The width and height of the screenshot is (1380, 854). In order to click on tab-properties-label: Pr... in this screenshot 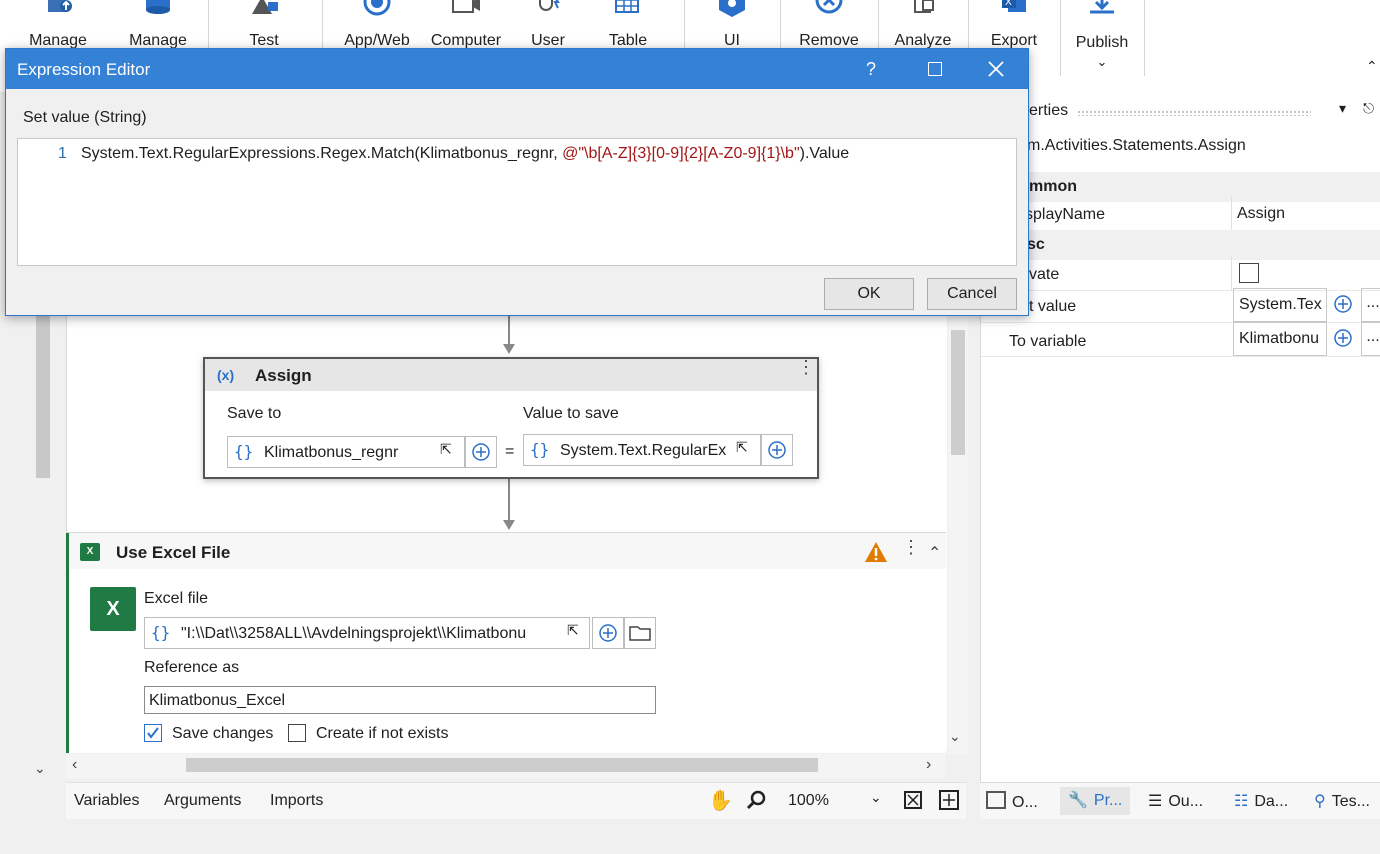, I will do `click(1108, 800)`.